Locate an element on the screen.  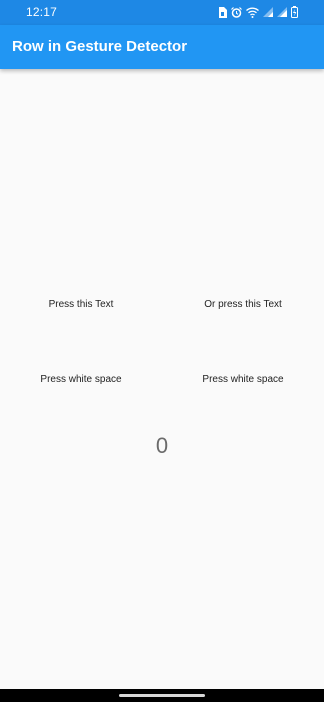
press-text-left: Press this Text is located at coordinates (81, 304).